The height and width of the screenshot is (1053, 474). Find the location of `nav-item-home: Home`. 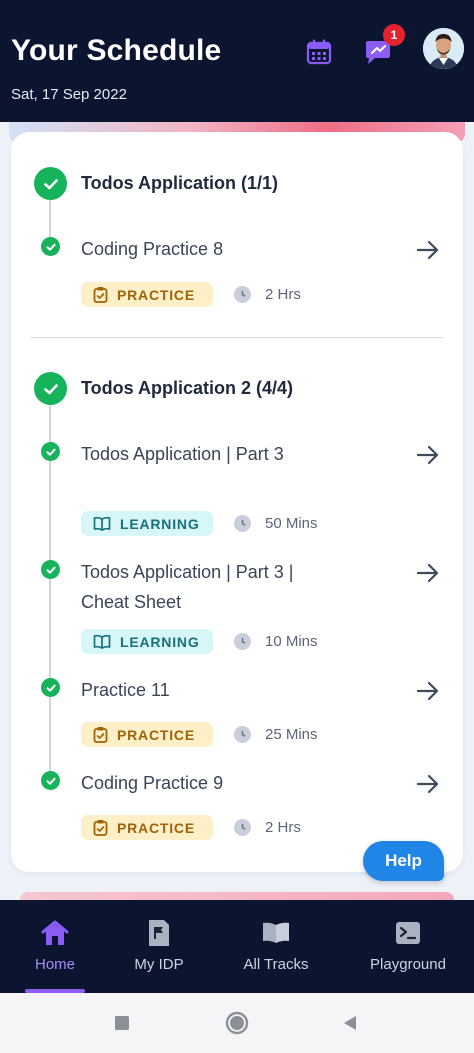

nav-item-home: Home is located at coordinates (55, 946).